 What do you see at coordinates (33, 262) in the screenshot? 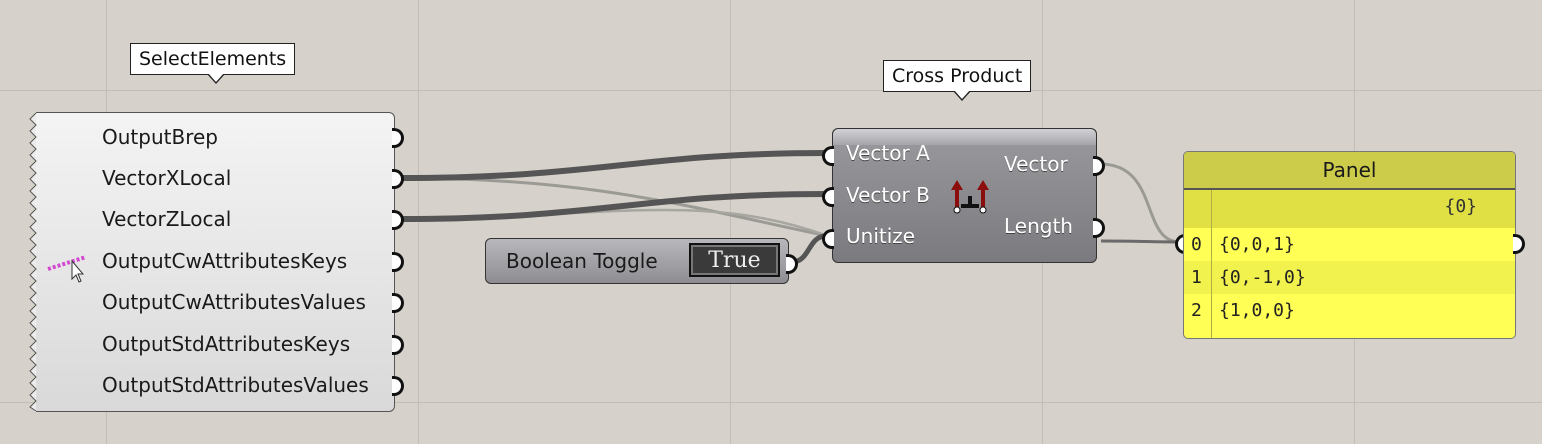
I see `zigzag-edge` at bounding box center [33, 262].